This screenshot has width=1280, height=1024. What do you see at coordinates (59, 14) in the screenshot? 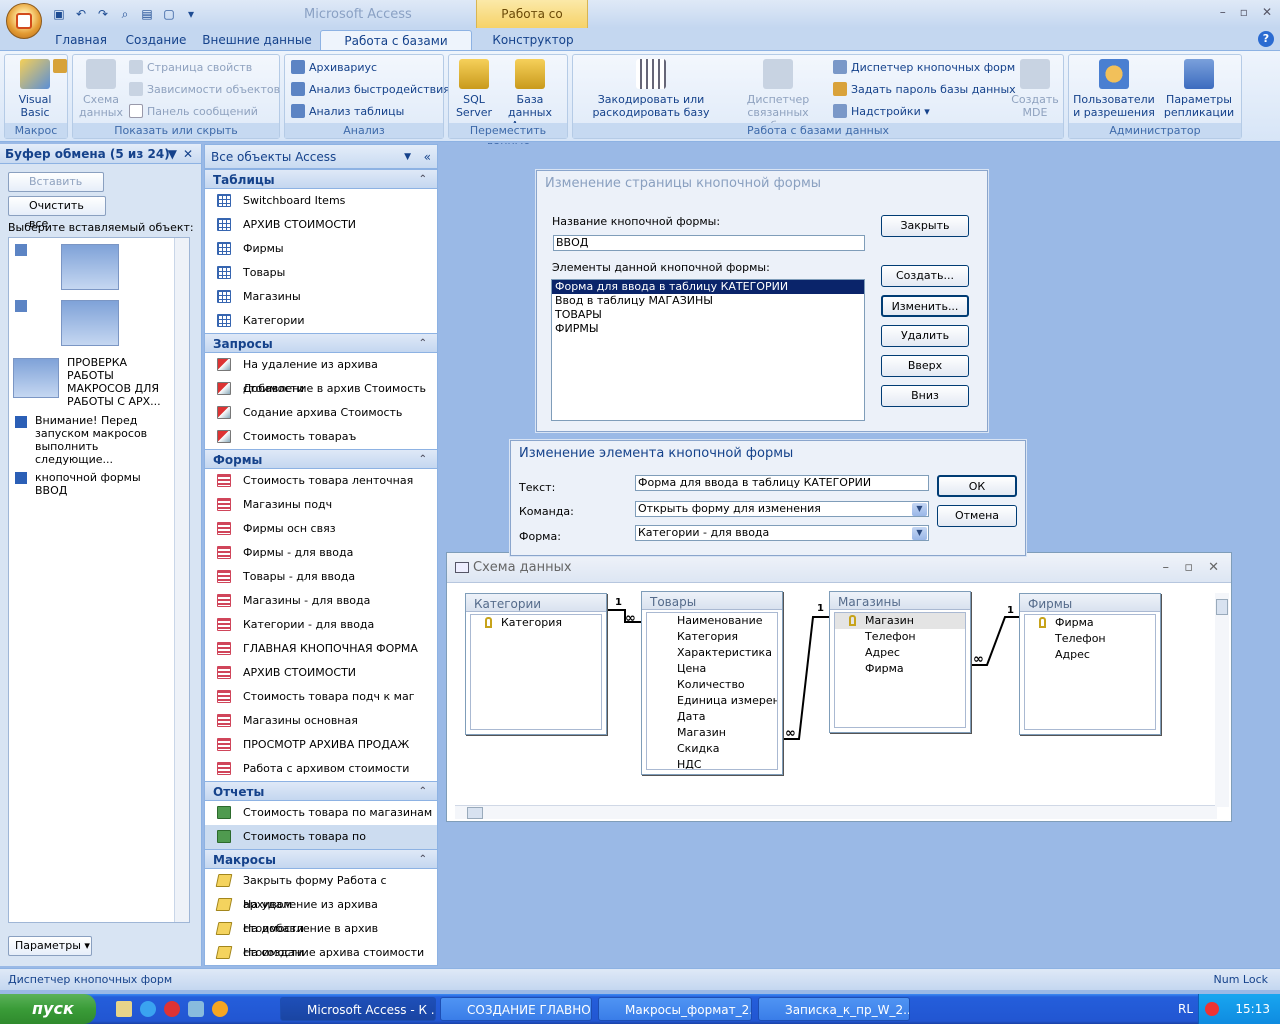
I see `save-icon: ▣` at bounding box center [59, 14].